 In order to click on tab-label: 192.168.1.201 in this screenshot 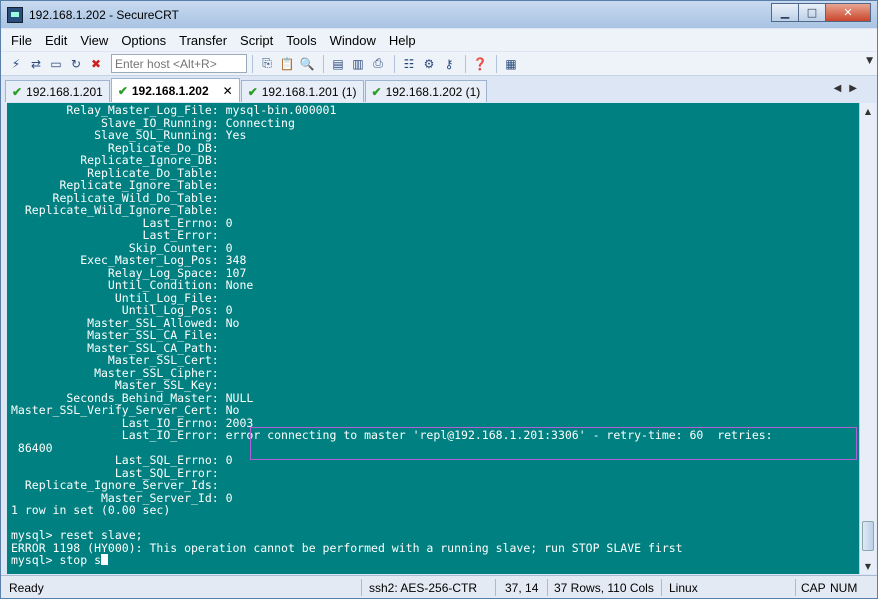, I will do `click(64, 91)`.